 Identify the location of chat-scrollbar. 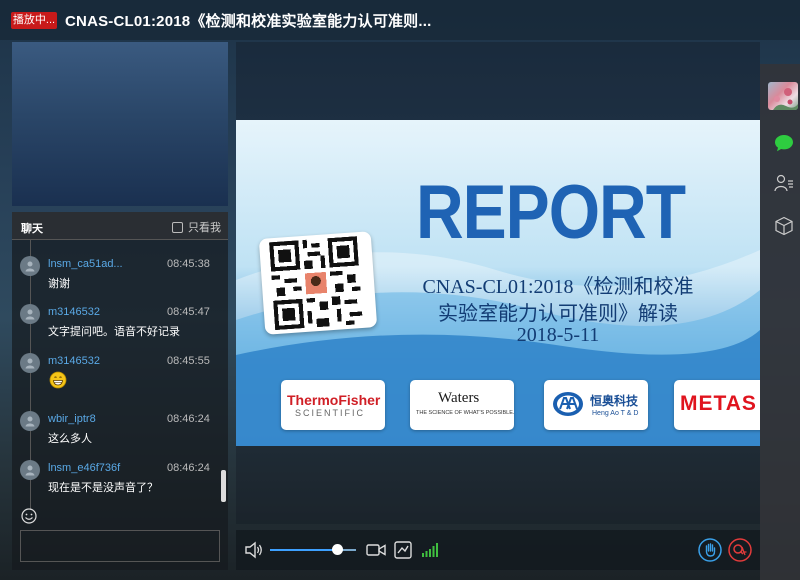
(223, 486).